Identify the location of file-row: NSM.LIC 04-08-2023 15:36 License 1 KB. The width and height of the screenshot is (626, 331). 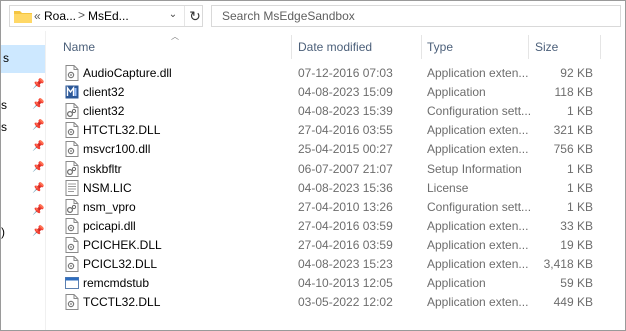
(329, 188).